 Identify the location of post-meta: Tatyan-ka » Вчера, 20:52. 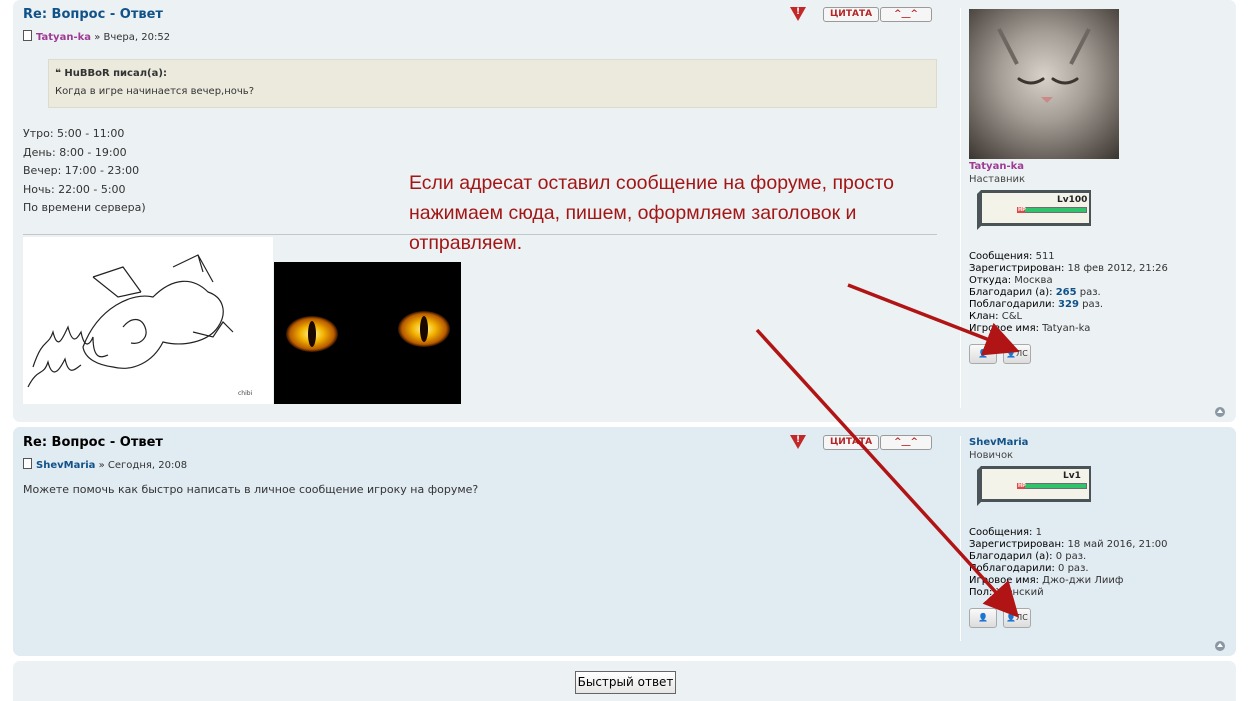
(96, 36).